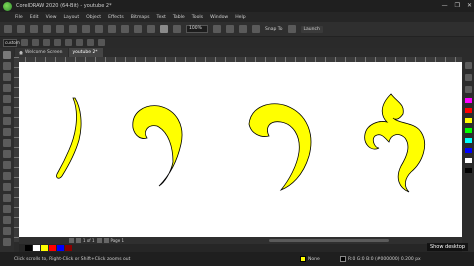 The height and width of the screenshot is (266, 474). Describe the element at coordinates (7, 220) in the screenshot. I see `interactive-fill-tool-icon` at that location.